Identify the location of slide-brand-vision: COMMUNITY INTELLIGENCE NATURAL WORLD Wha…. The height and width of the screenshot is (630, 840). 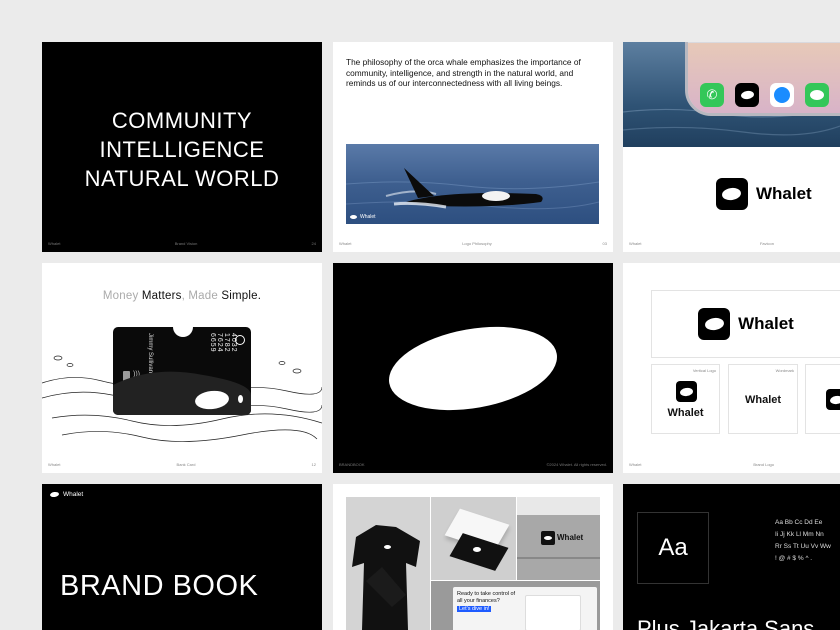
(182, 147).